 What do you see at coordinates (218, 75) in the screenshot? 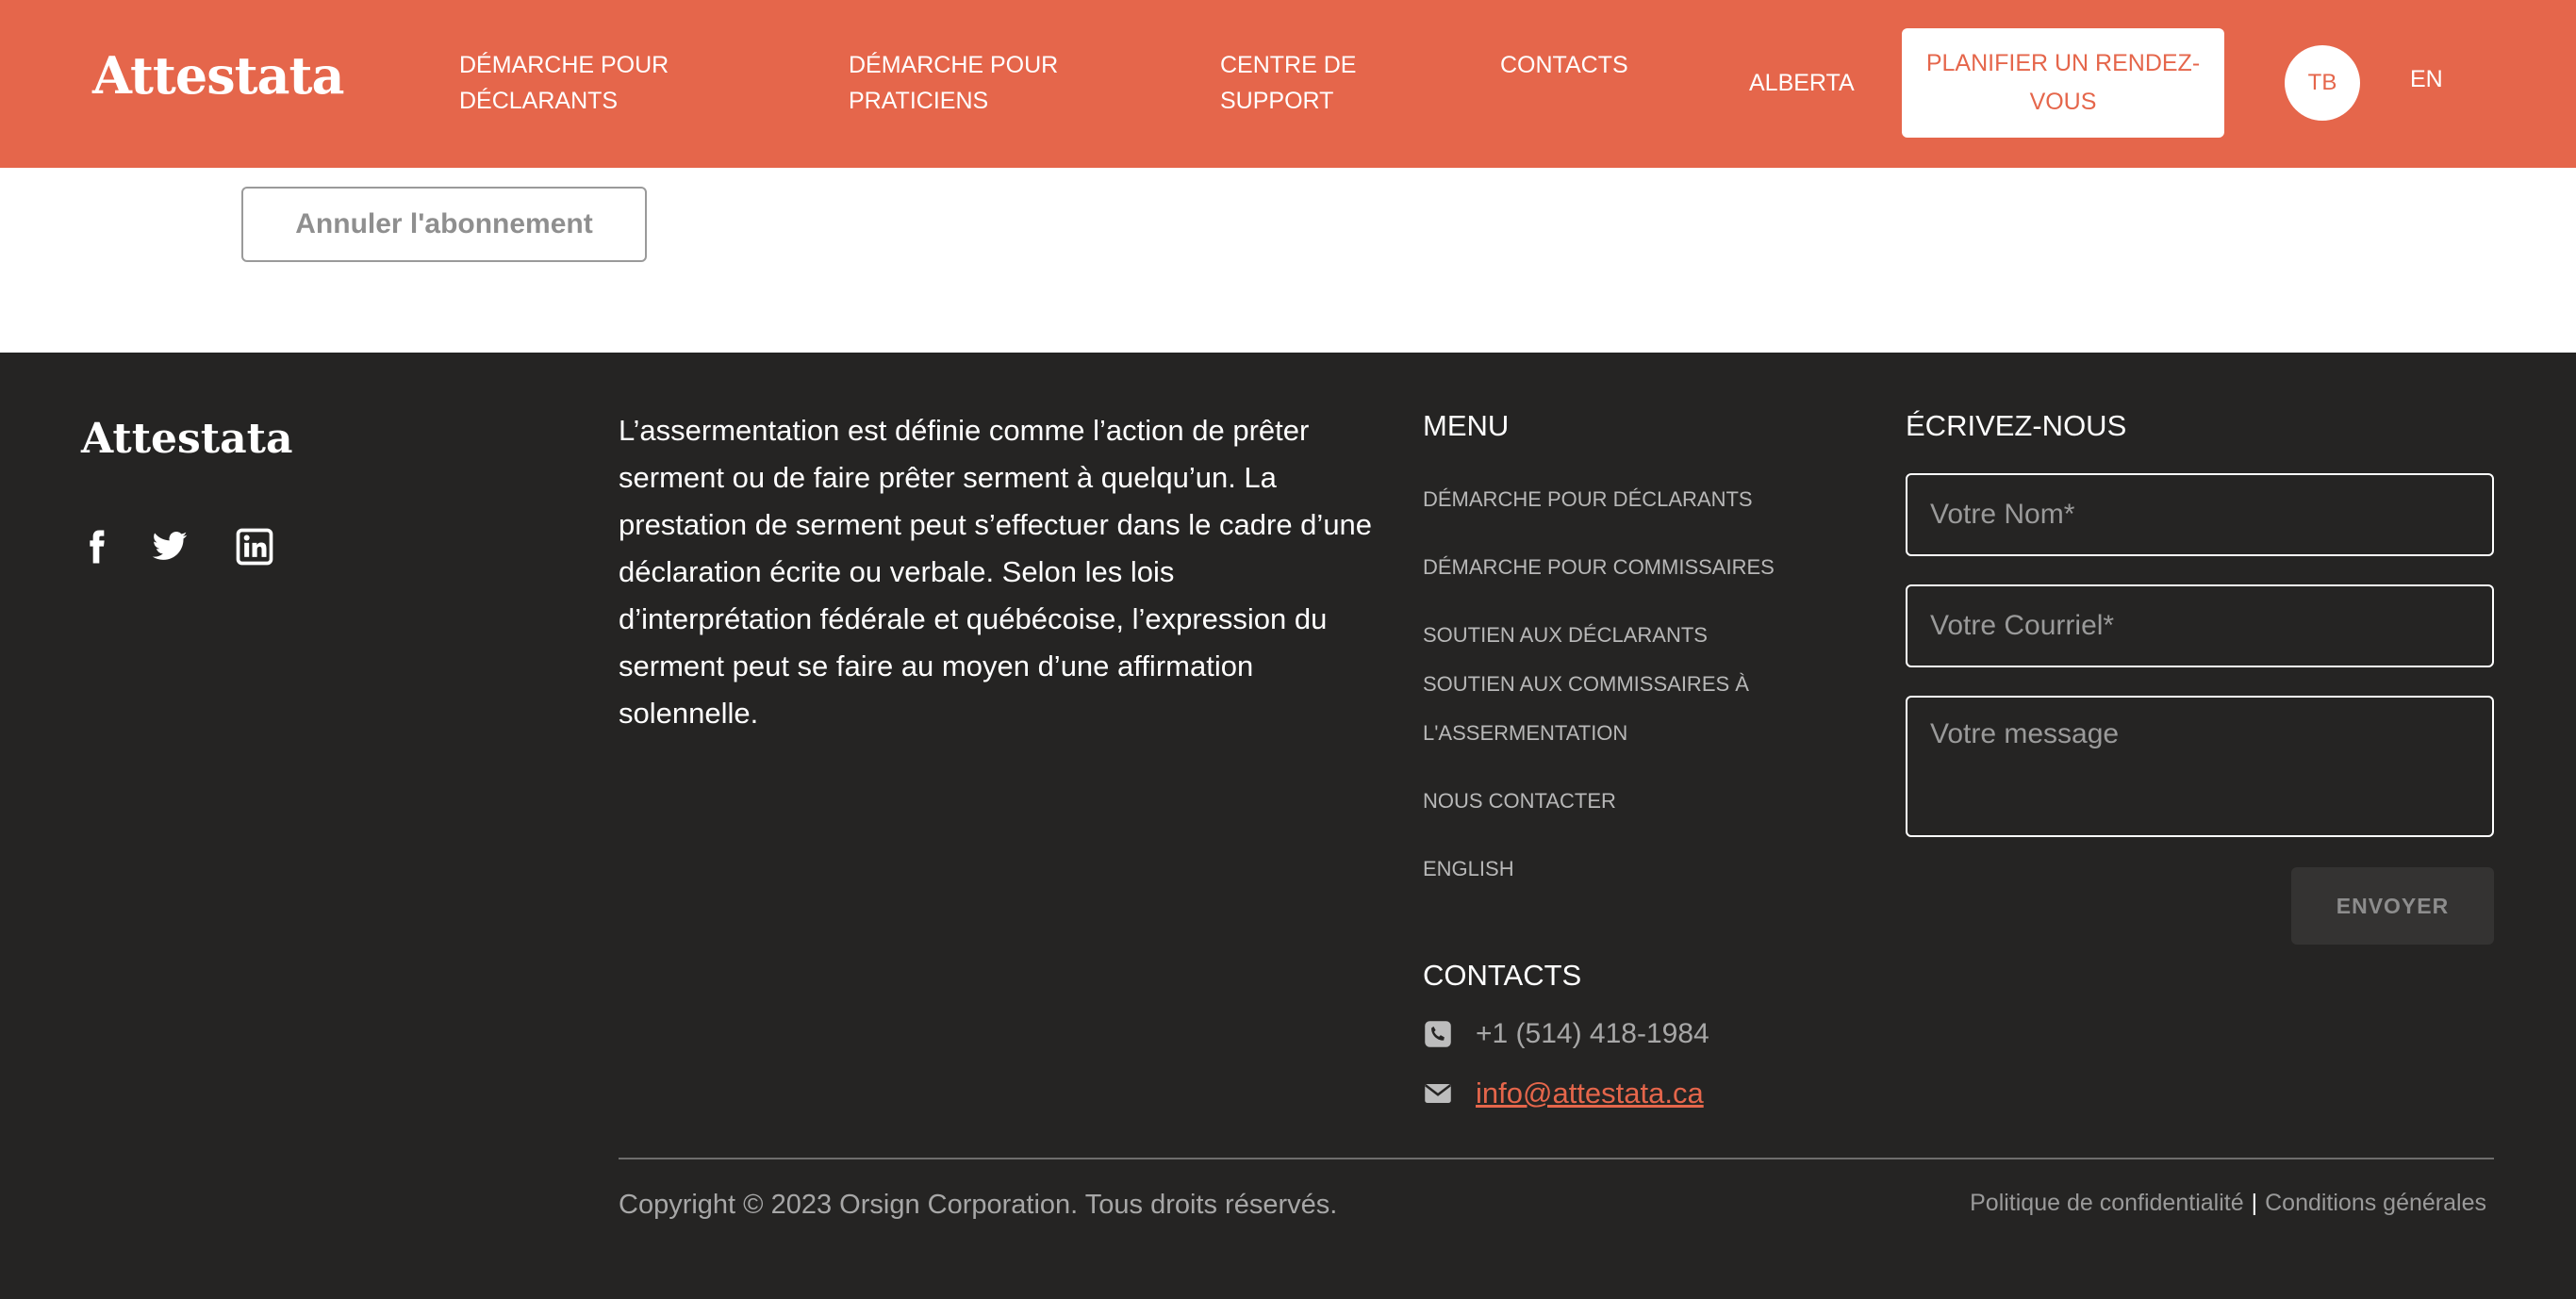
I see `site-logo: Attestata` at bounding box center [218, 75].